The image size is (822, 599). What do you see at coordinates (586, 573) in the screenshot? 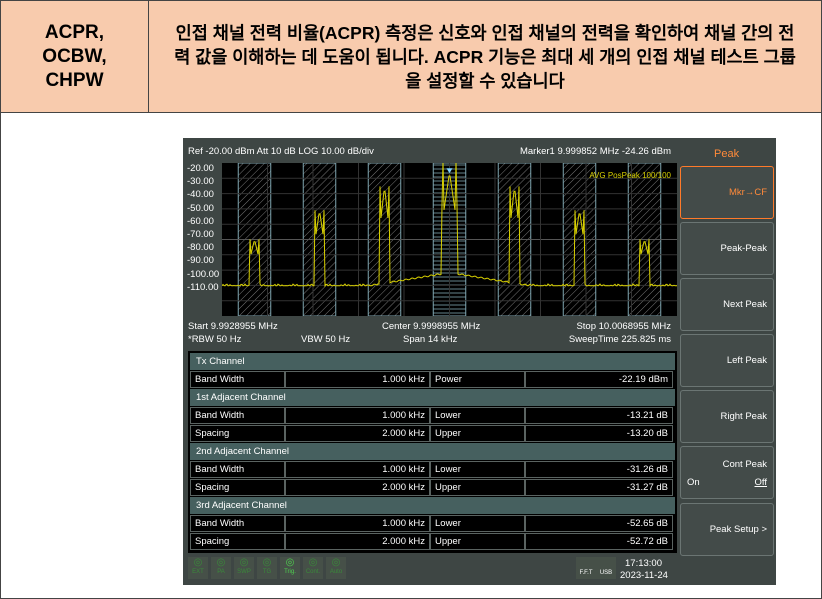
I see `fft-label: F.F.T` at bounding box center [586, 573].